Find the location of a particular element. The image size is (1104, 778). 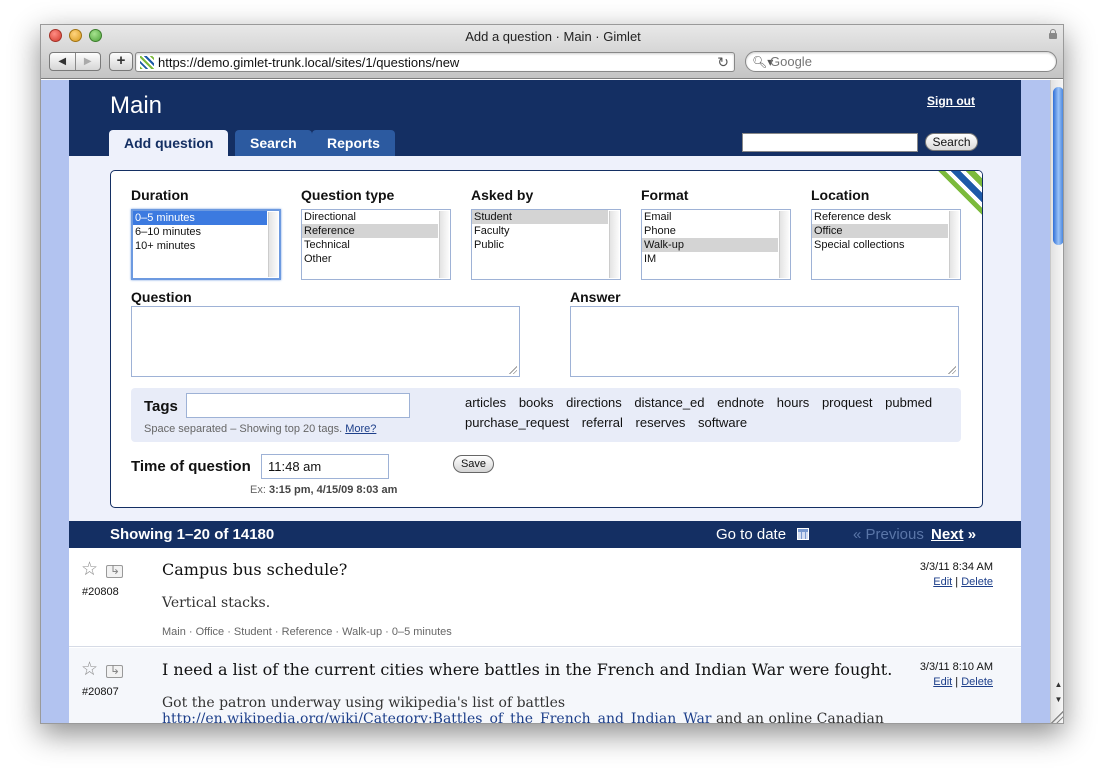

window-resize-grip-icon is located at coordinates (1057, 717).